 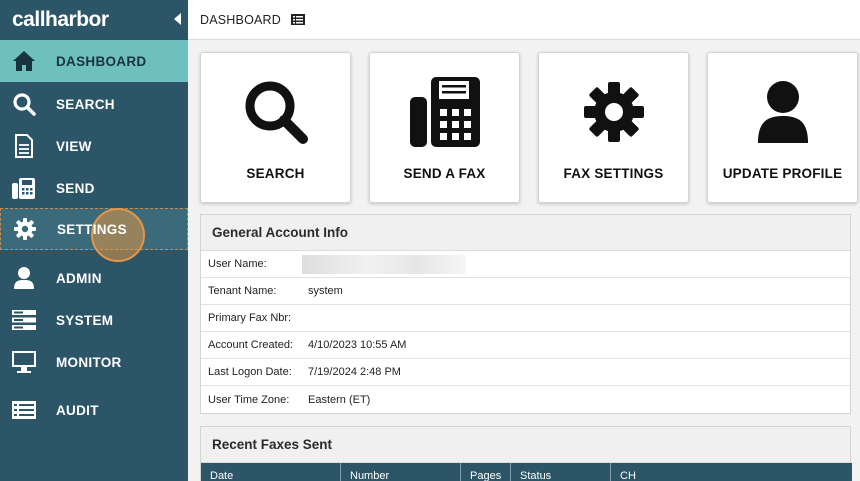 I want to click on panel-title: Recent Faxes Sent, so click(x=525, y=445).